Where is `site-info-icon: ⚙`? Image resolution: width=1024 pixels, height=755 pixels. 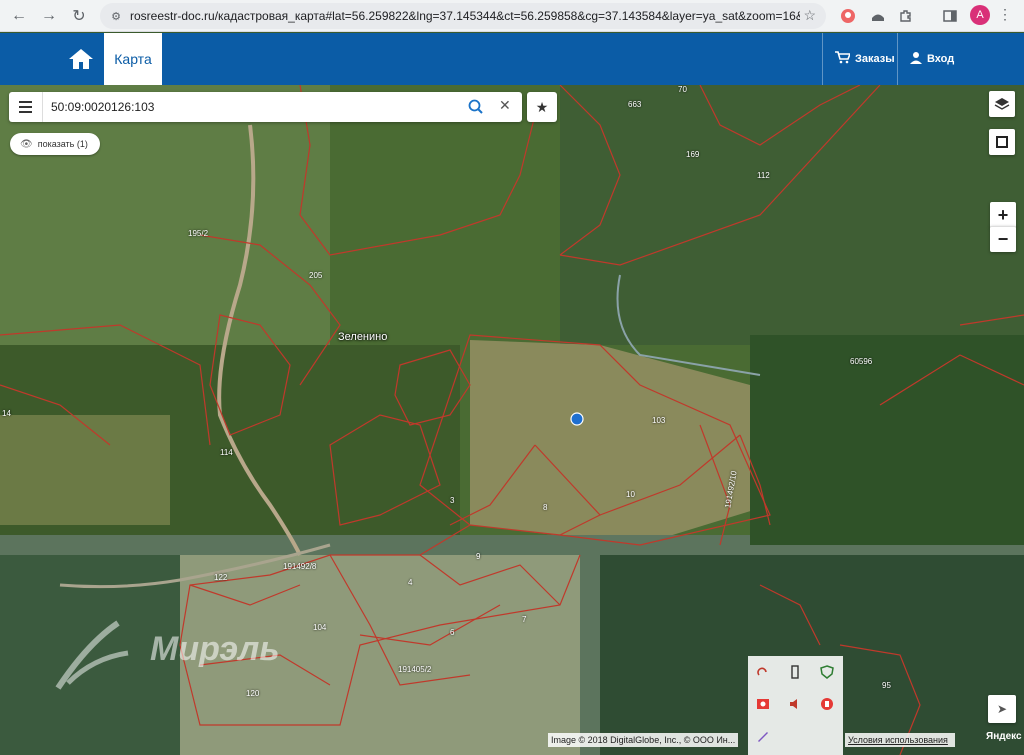
site-info-icon: ⚙ is located at coordinates (116, 16).